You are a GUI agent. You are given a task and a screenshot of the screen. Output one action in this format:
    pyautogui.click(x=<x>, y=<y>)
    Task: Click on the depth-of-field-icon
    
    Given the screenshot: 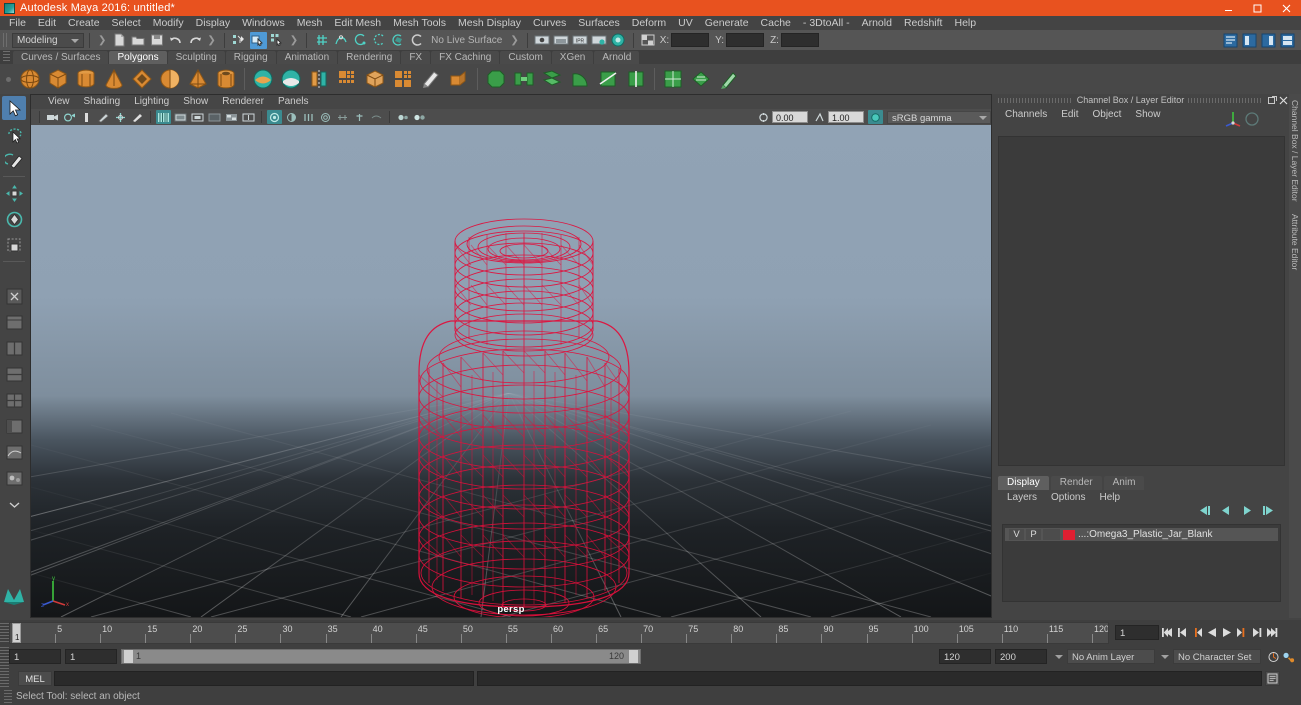 What is the action you would take?
    pyautogui.click(x=342, y=117)
    